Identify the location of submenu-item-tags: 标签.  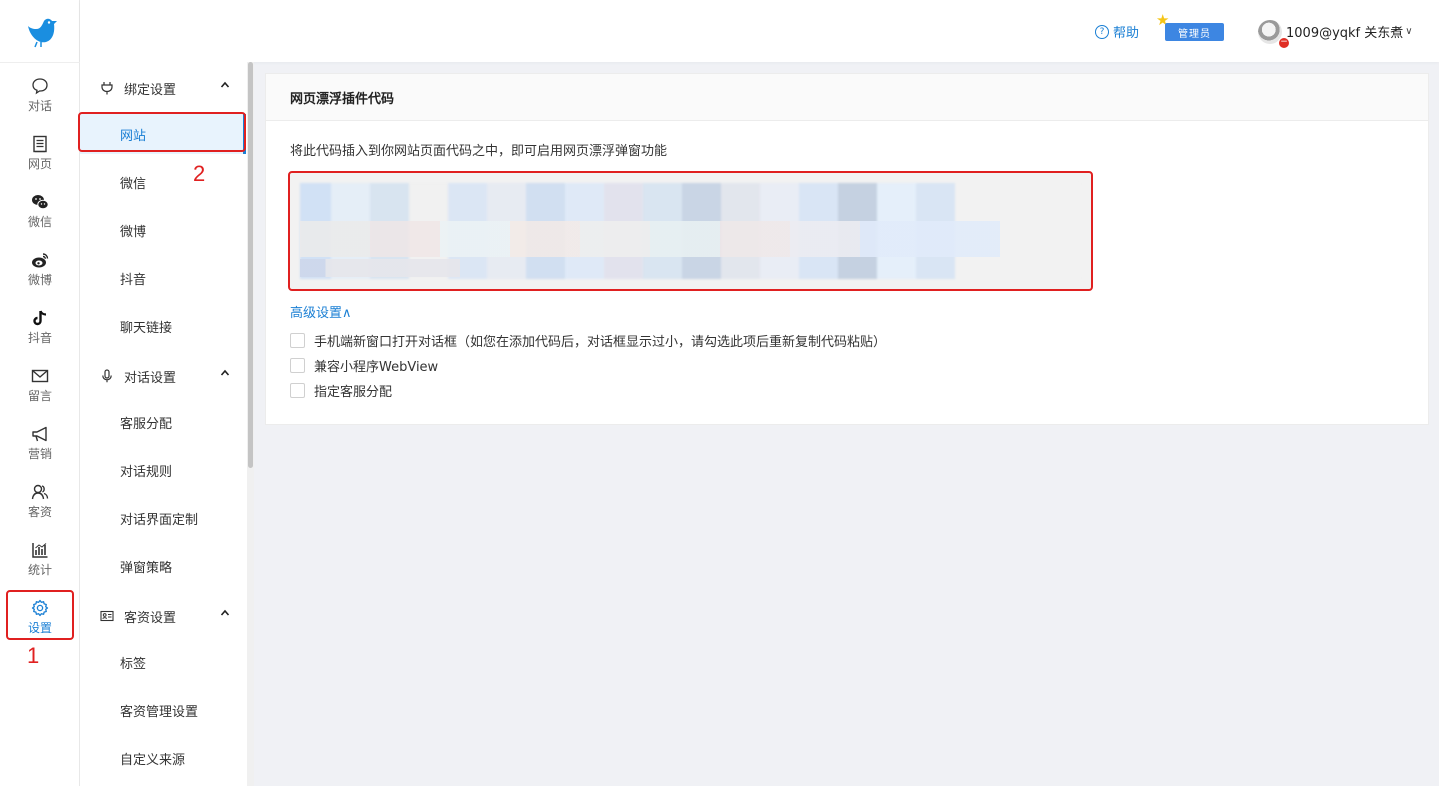
(163, 662).